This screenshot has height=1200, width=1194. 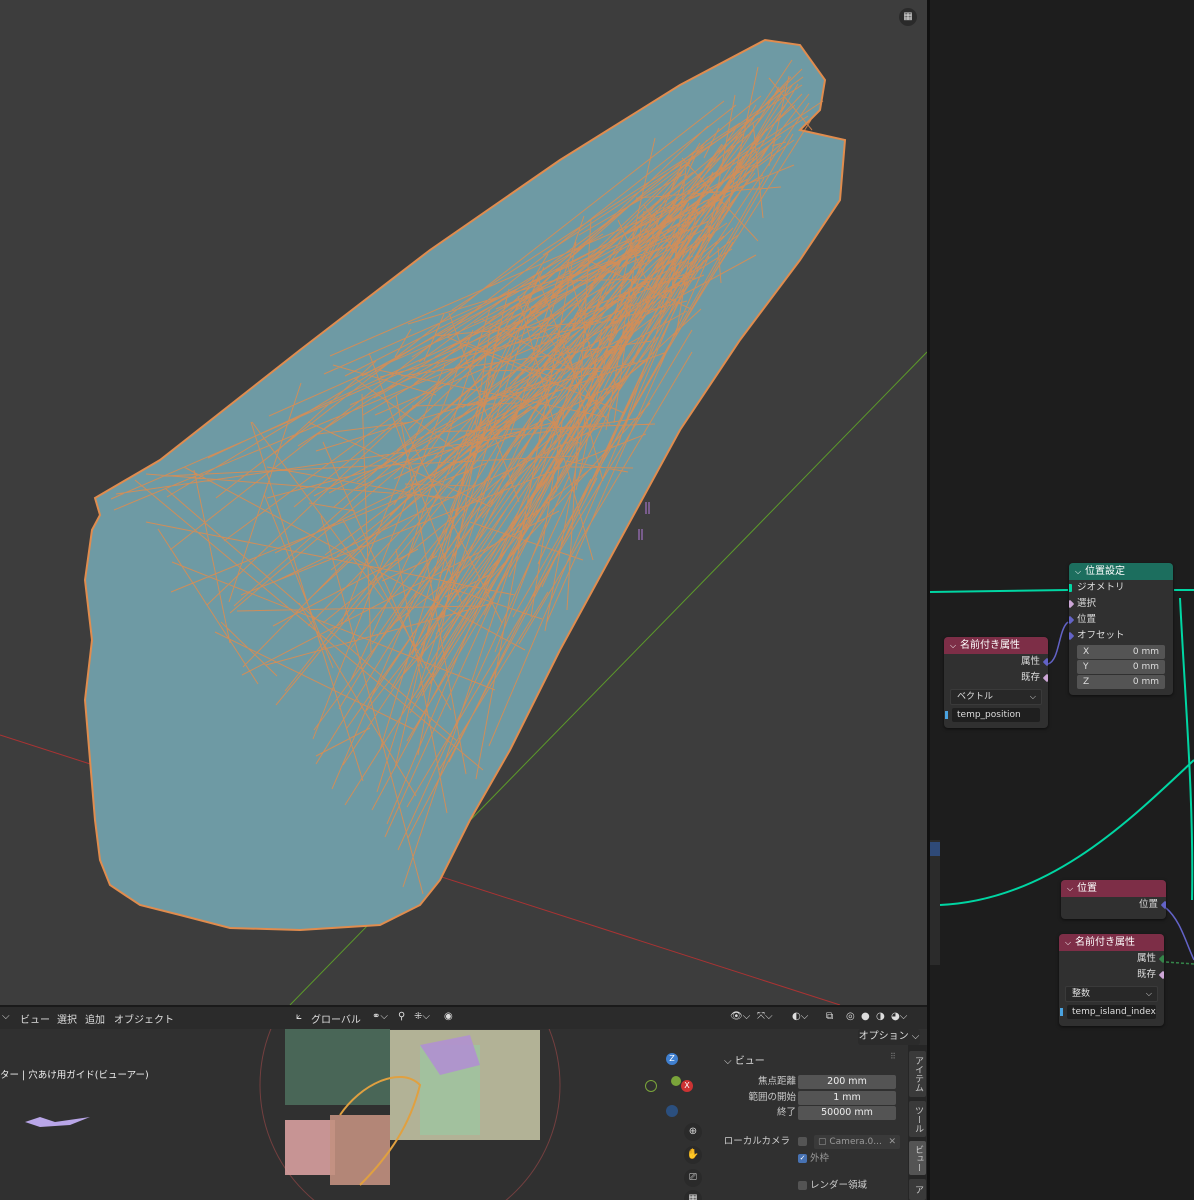 I want to click on view-panel-header: ⌵ ビュー, so click(x=744, y=1059).